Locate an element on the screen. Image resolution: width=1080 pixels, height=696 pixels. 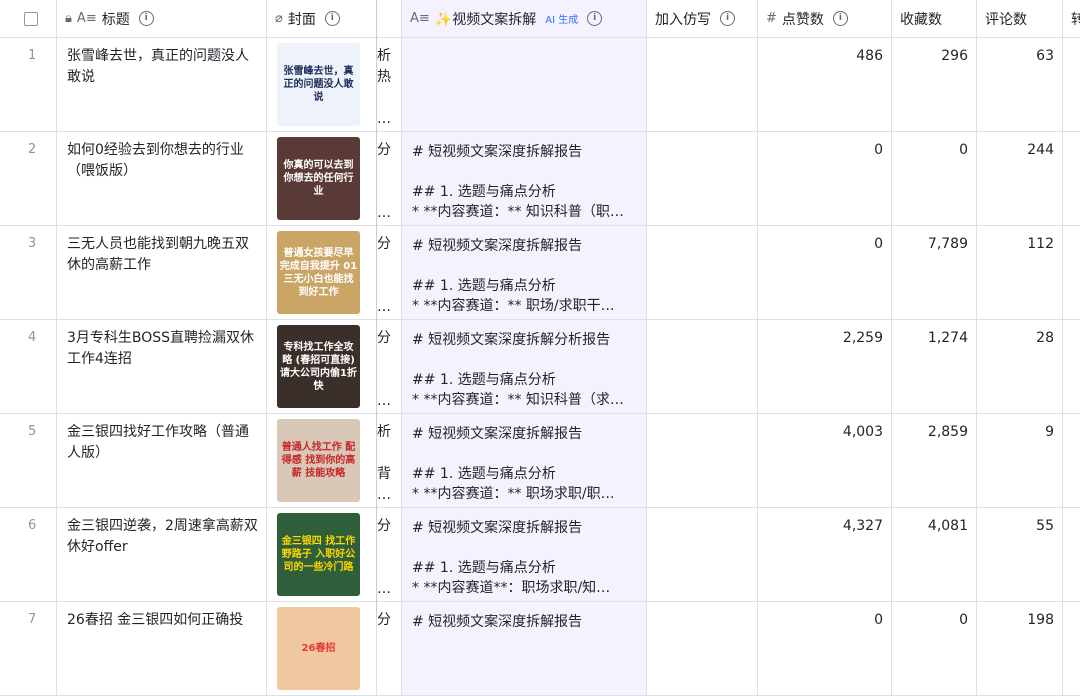
header-favs: 收藏数 is located at coordinates (934, 18).